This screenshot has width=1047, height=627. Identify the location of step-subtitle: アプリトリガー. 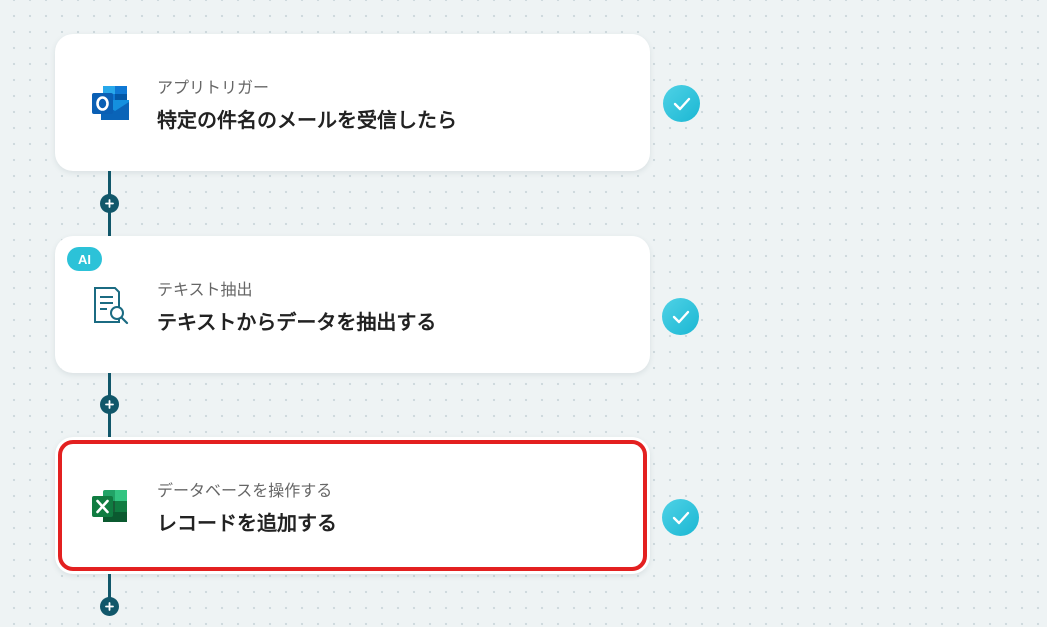
(213, 87).